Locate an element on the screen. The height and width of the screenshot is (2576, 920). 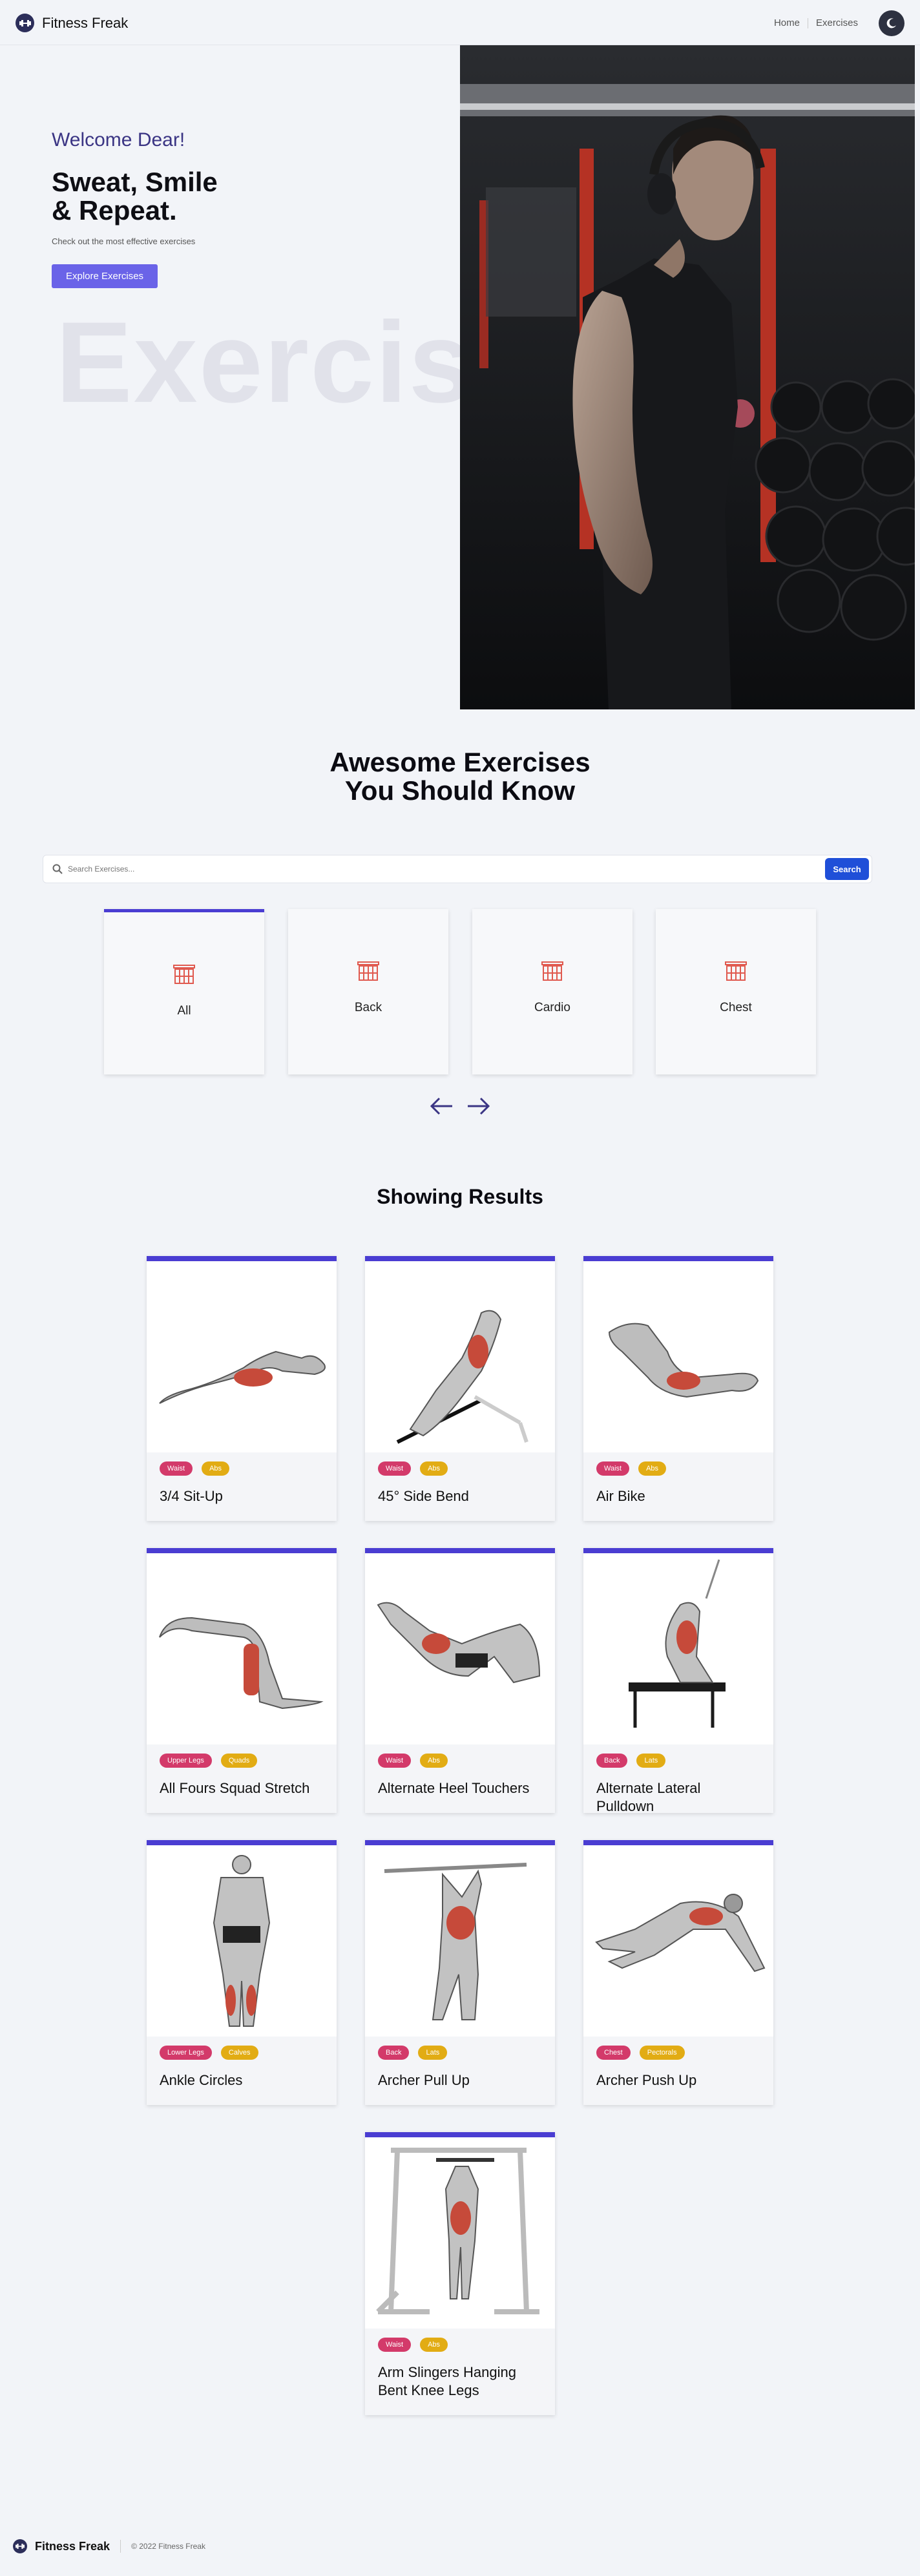
footer-copyright: © 2022 Fitness Freak is located at coordinates (168, 2546).